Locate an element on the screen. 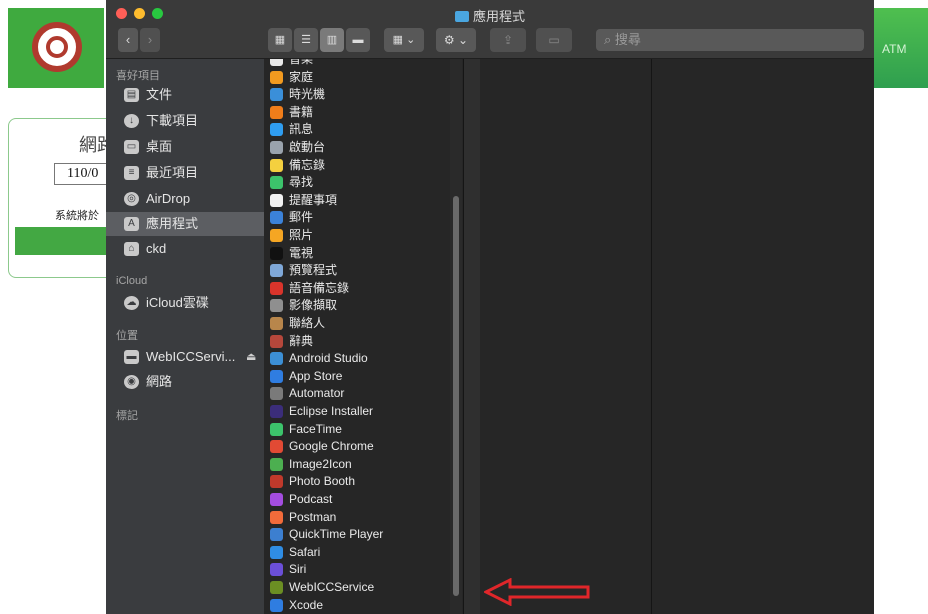  desktop-icon: ▭ is located at coordinates (131, 147).